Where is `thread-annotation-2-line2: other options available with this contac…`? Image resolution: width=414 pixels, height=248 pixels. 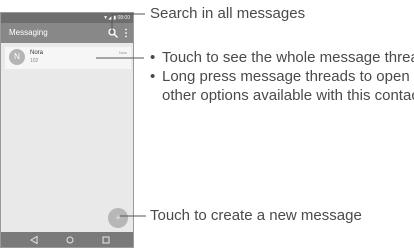 thread-annotation-2-line2: other options available with this contac… is located at coordinates (288, 95).